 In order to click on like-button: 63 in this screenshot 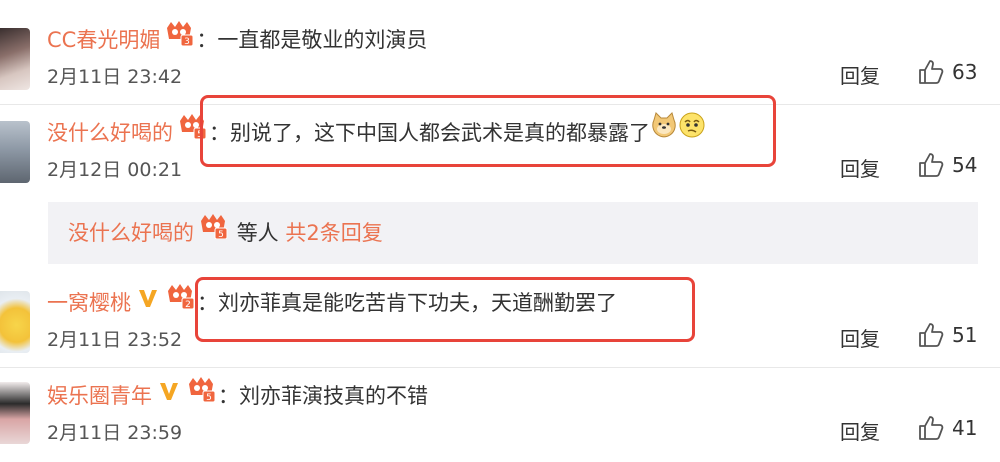, I will do `click(947, 72)`.